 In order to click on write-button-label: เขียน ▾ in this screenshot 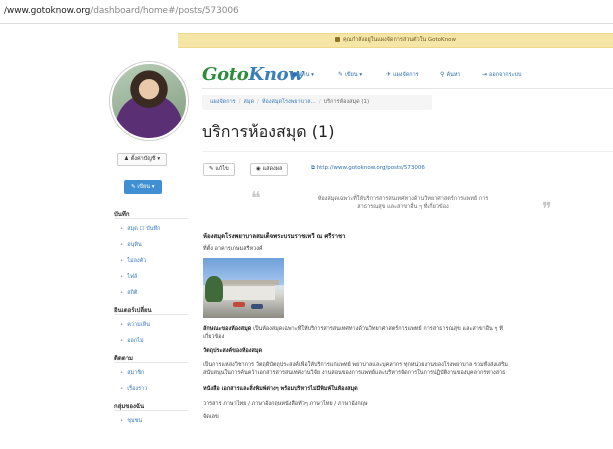, I will do `click(146, 187)`.